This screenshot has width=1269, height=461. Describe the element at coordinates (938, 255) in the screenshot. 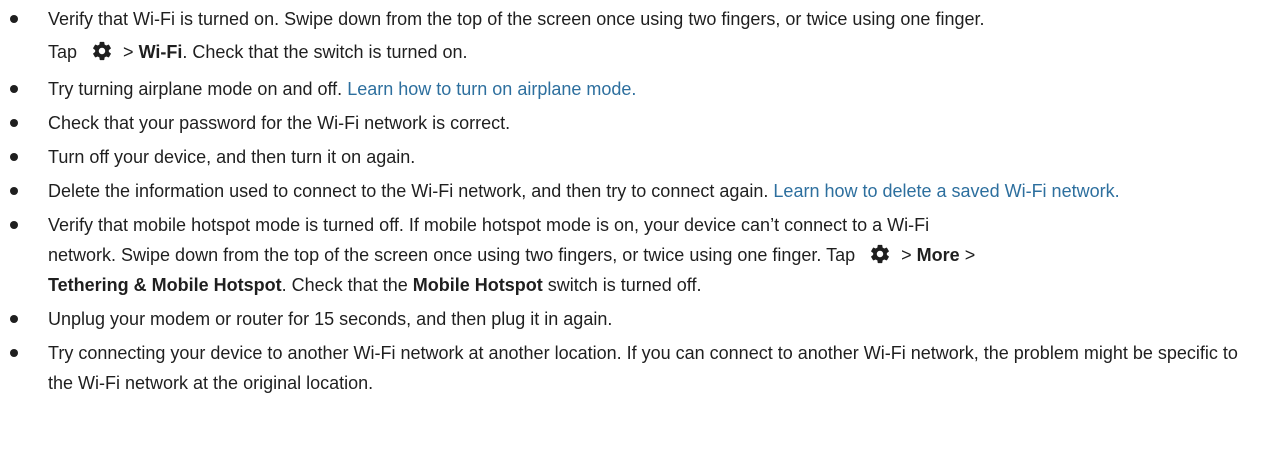

I see `more-label: More` at that location.